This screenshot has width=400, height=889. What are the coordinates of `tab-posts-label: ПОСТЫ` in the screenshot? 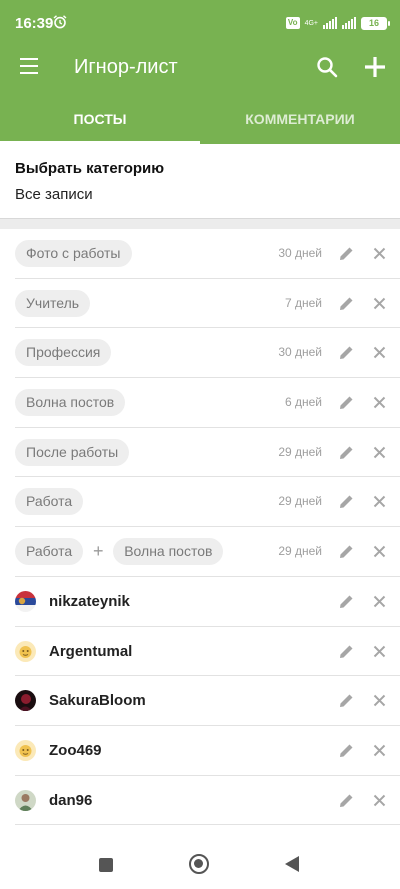 It's located at (100, 119).